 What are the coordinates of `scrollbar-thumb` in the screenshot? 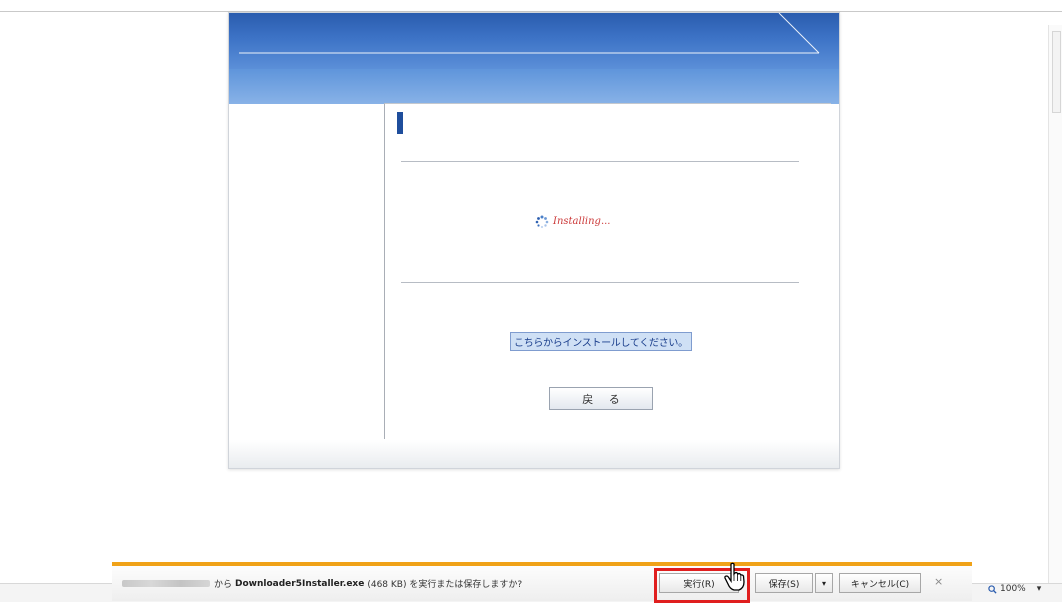 It's located at (1056, 72).